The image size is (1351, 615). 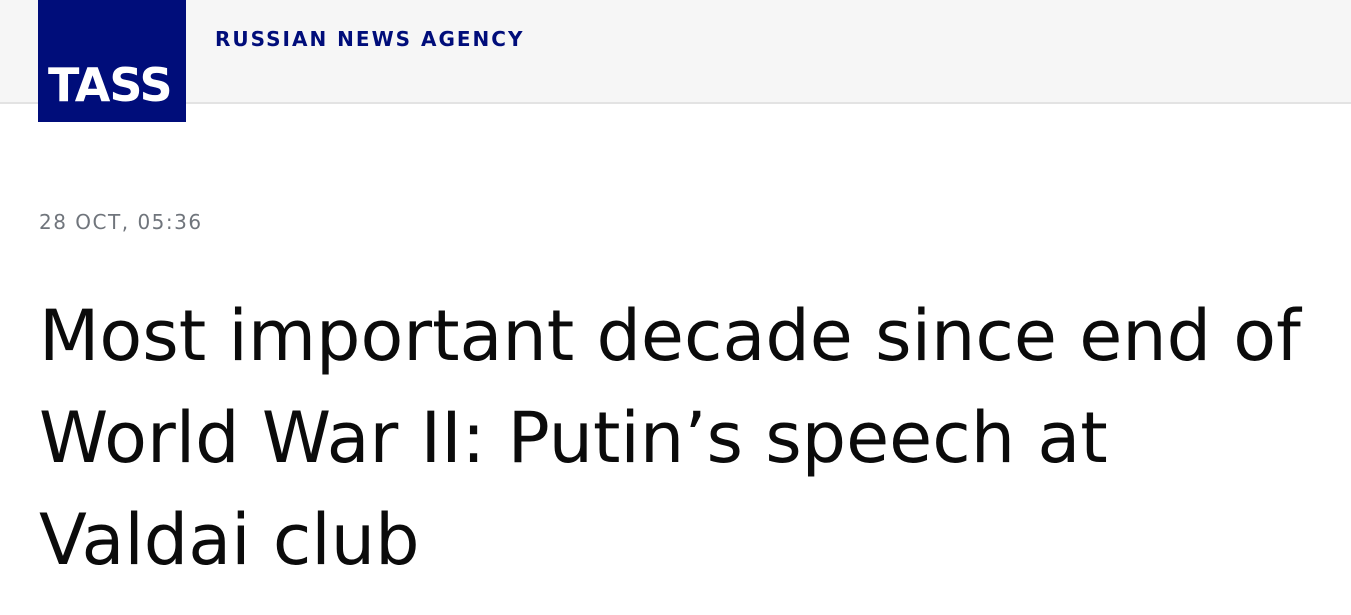 I want to click on tass-logo: TASS, so click(x=112, y=61).